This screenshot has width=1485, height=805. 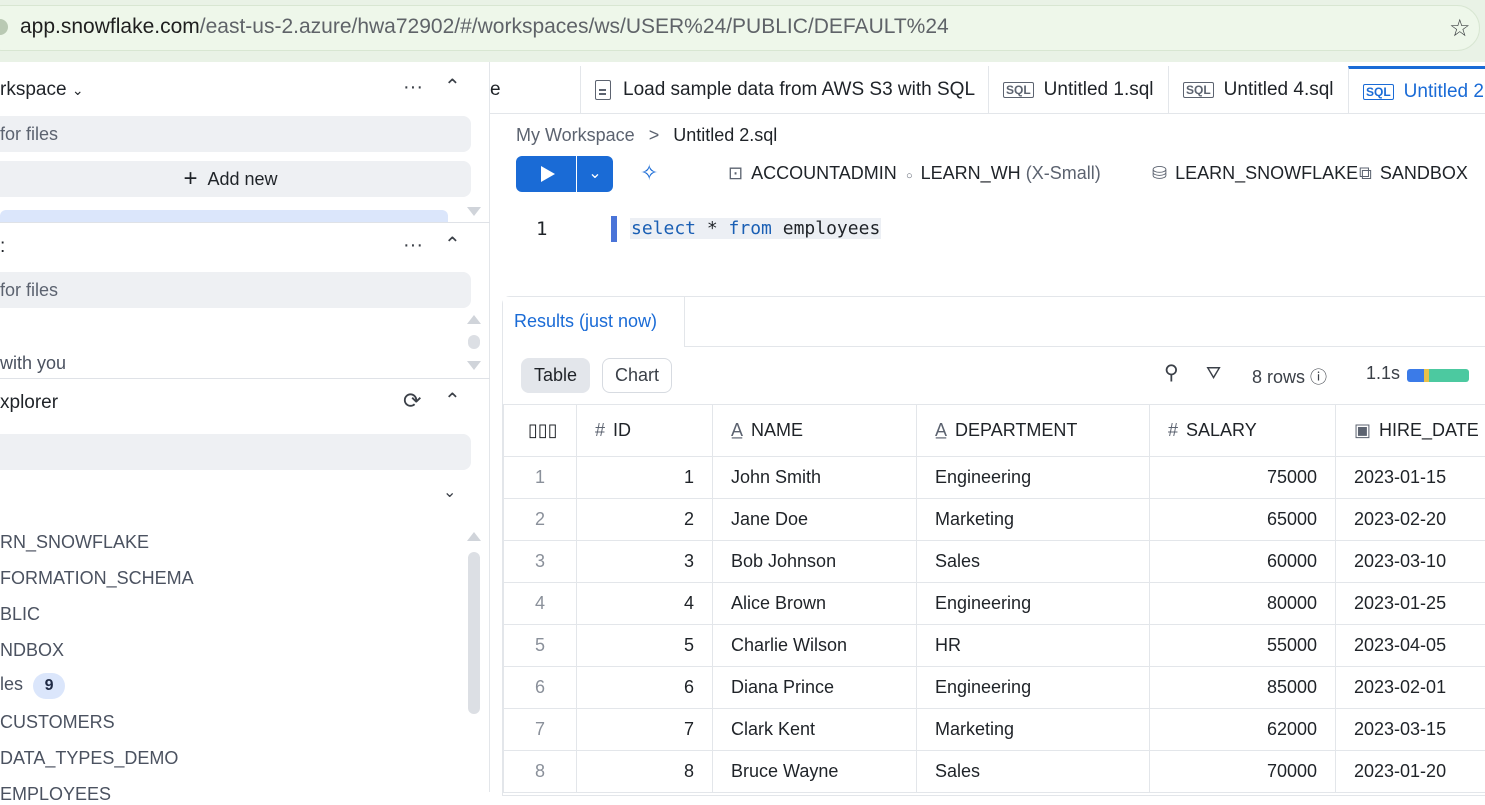 What do you see at coordinates (649, 173) in the screenshot?
I see `ai-sparkle-icon: ✧` at bounding box center [649, 173].